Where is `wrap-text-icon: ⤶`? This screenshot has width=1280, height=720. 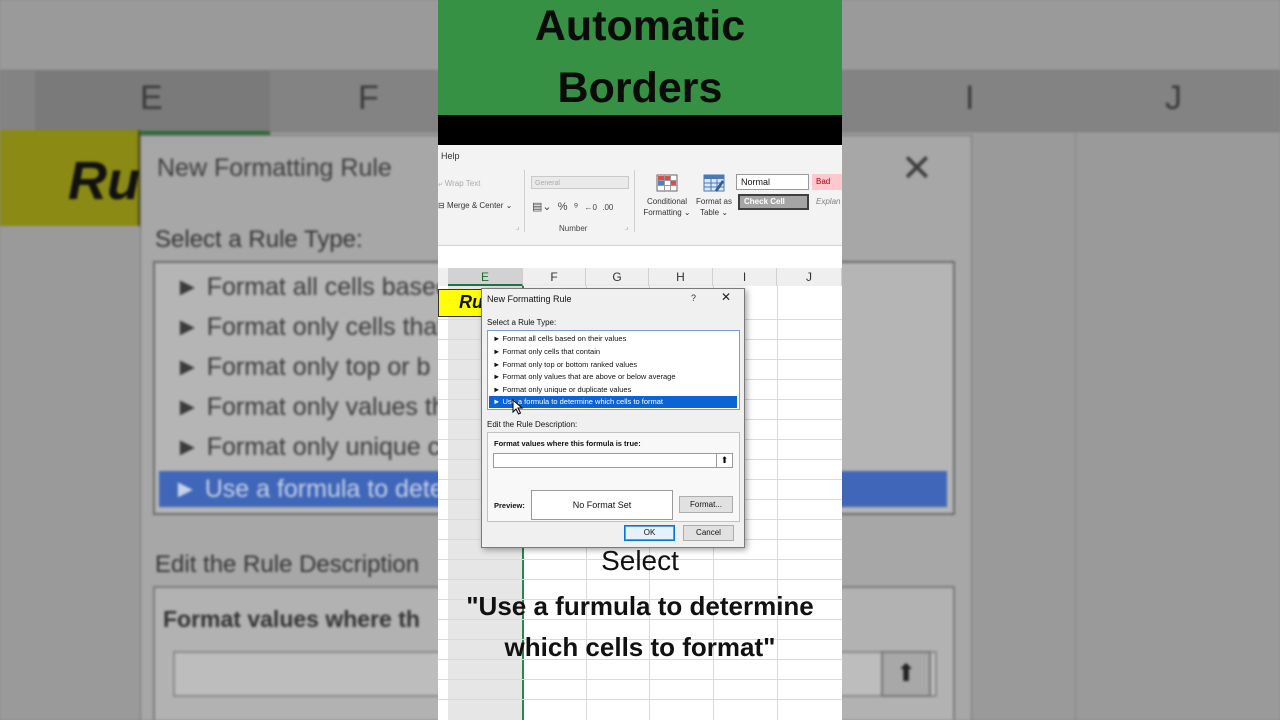 wrap-text-icon: ⤶ is located at coordinates (441, 183).